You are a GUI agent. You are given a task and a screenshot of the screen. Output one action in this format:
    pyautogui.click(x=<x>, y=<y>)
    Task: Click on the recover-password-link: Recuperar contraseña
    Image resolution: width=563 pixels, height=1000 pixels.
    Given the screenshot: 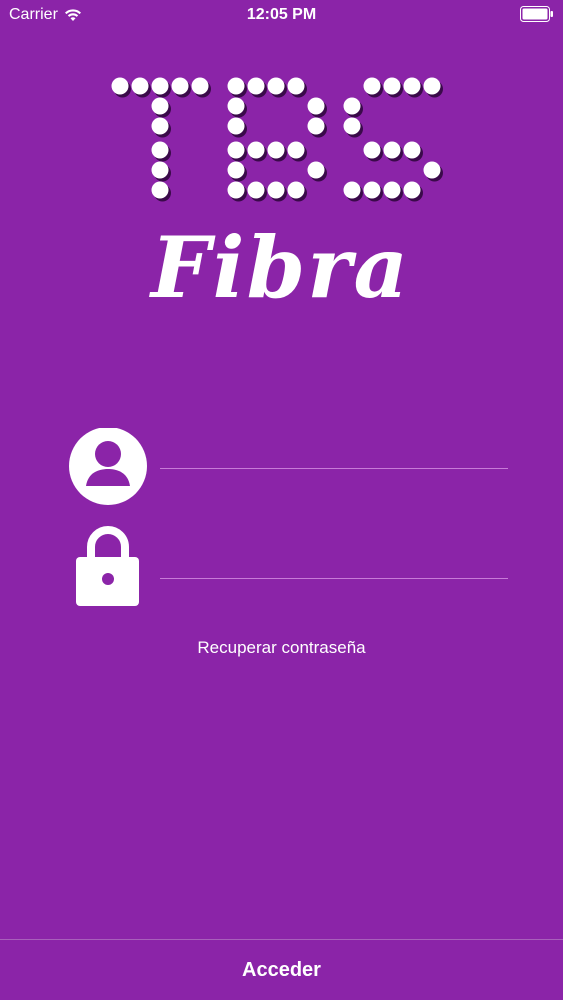 What is the action you would take?
    pyautogui.click(x=281, y=647)
    